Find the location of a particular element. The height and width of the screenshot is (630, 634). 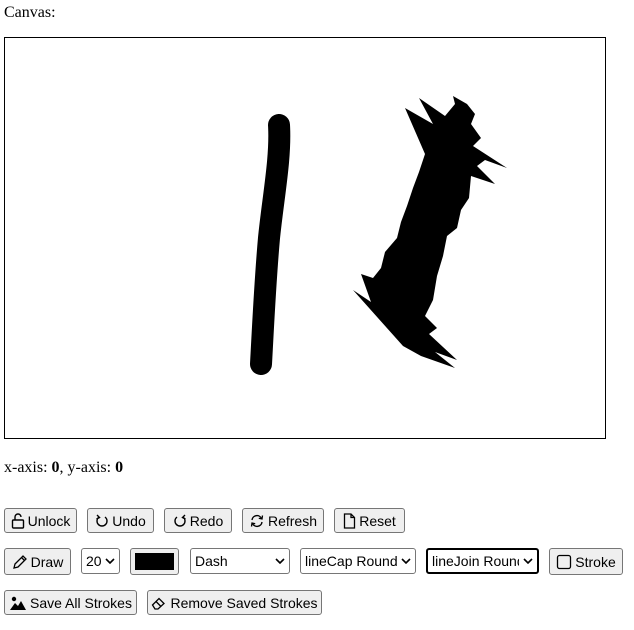

line-width-value: 20 is located at coordinates (93, 561).